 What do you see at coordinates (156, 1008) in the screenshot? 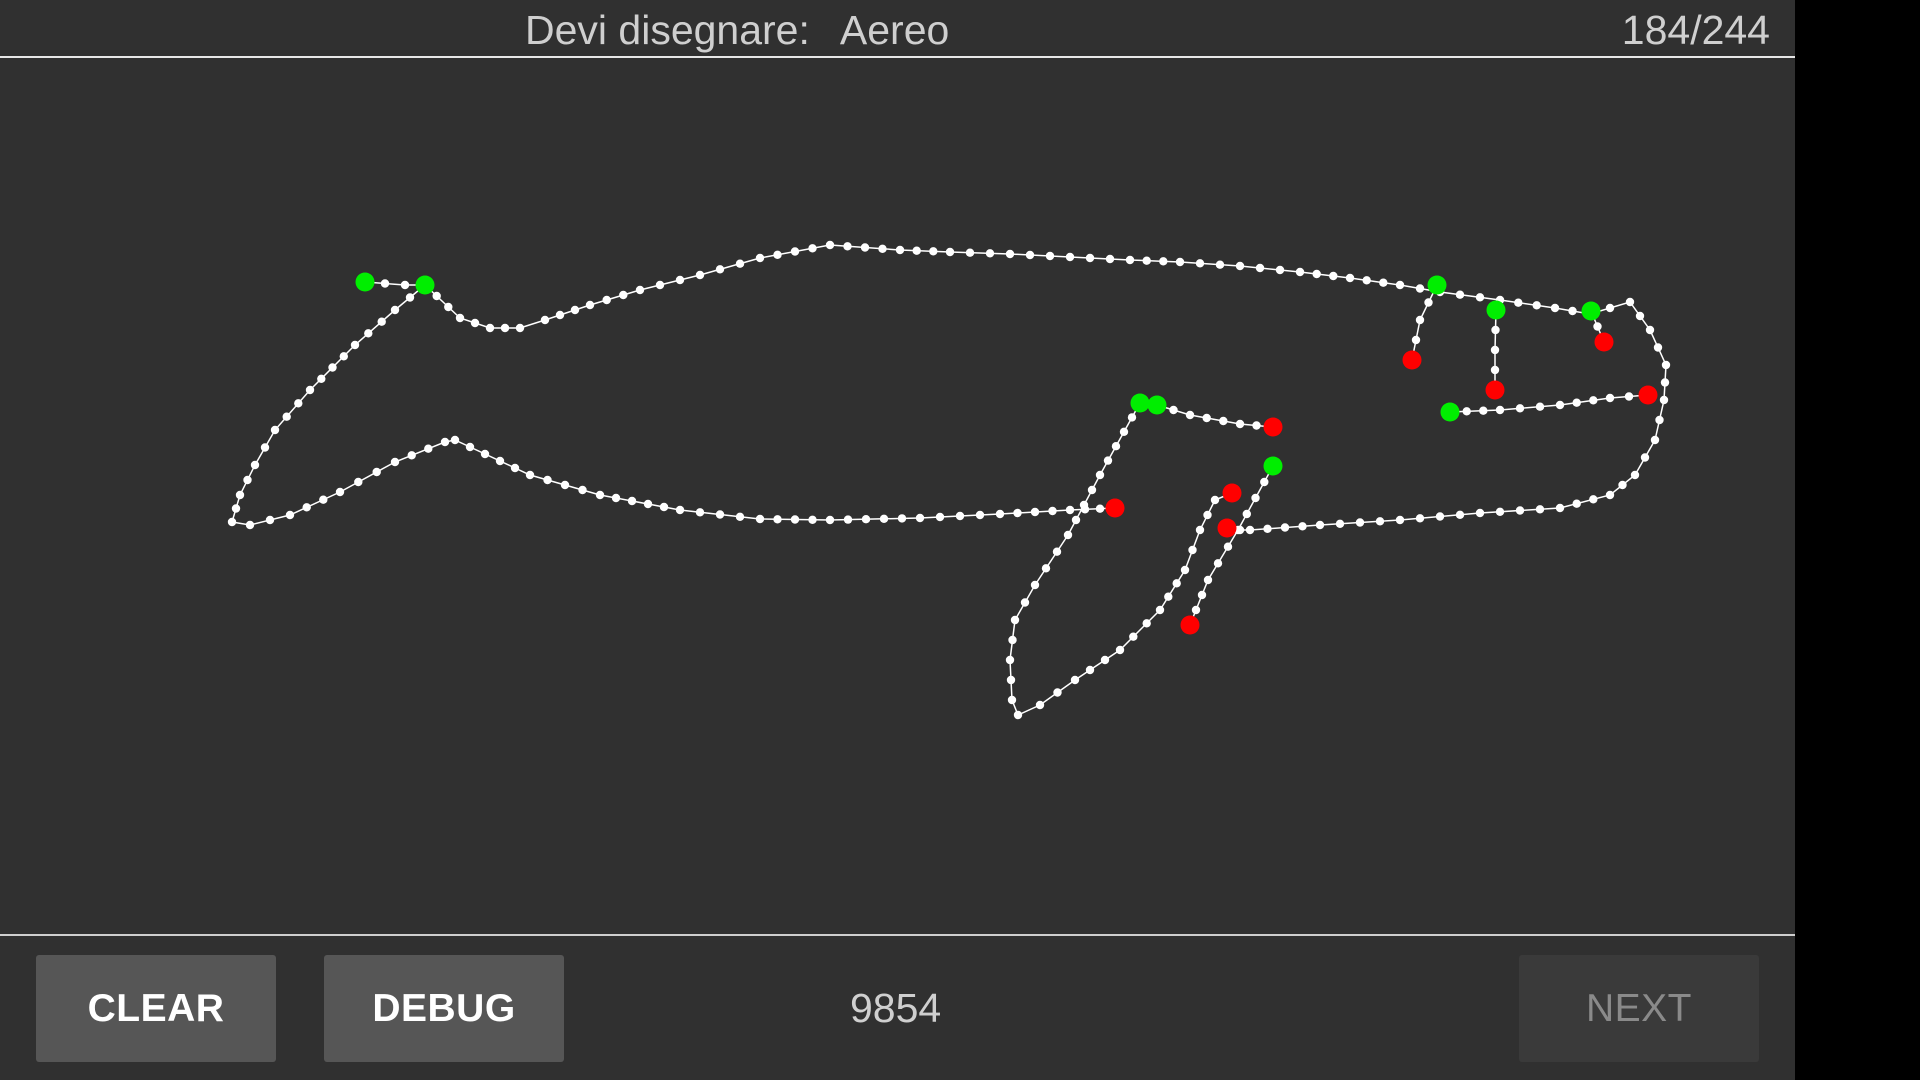
I see `clear-button: CLEAR` at bounding box center [156, 1008].